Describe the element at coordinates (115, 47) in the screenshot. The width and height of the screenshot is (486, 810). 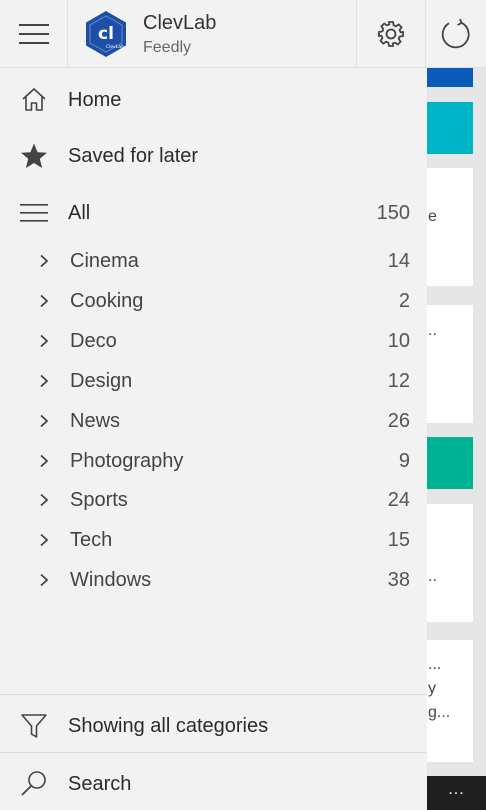
I see `logo-subtext: ClevLab` at that location.